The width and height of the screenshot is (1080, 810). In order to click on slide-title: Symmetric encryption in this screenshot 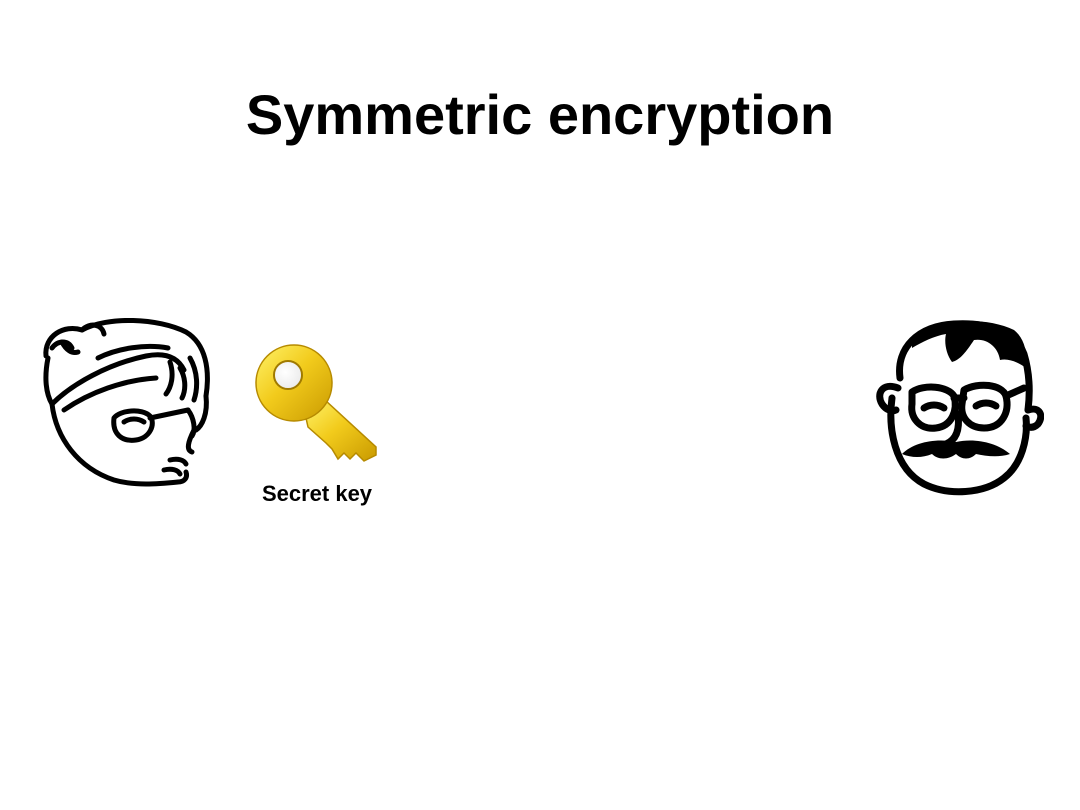, I will do `click(540, 114)`.